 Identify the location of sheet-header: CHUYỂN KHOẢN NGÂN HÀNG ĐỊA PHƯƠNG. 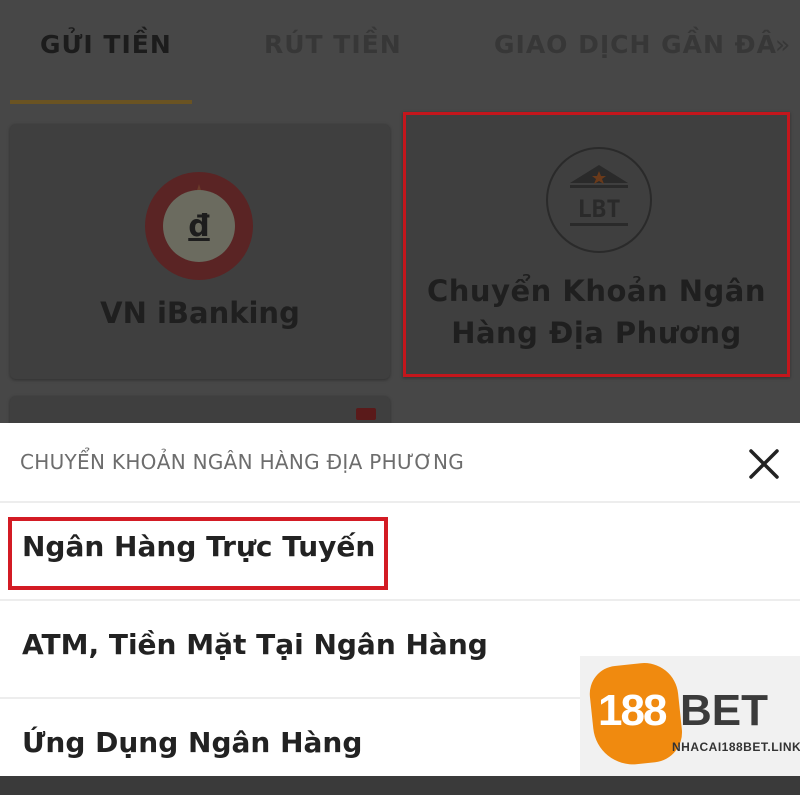
(400, 463).